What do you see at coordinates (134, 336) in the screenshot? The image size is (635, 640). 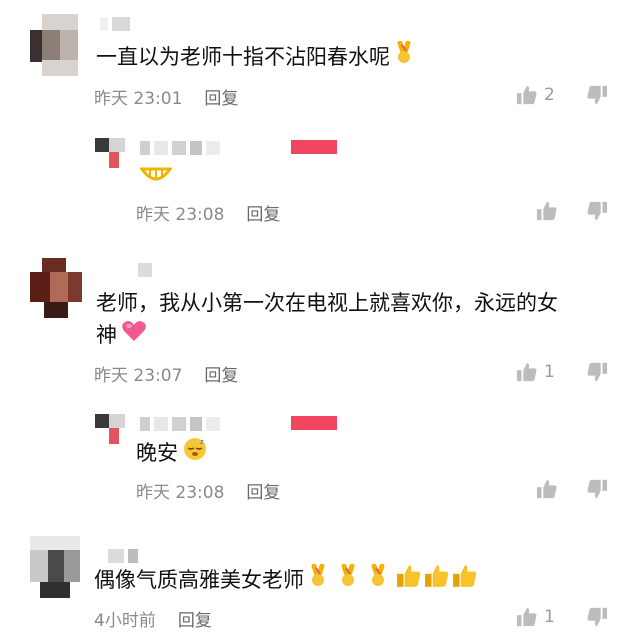 I see `pink-heart-emoji-icon` at bounding box center [134, 336].